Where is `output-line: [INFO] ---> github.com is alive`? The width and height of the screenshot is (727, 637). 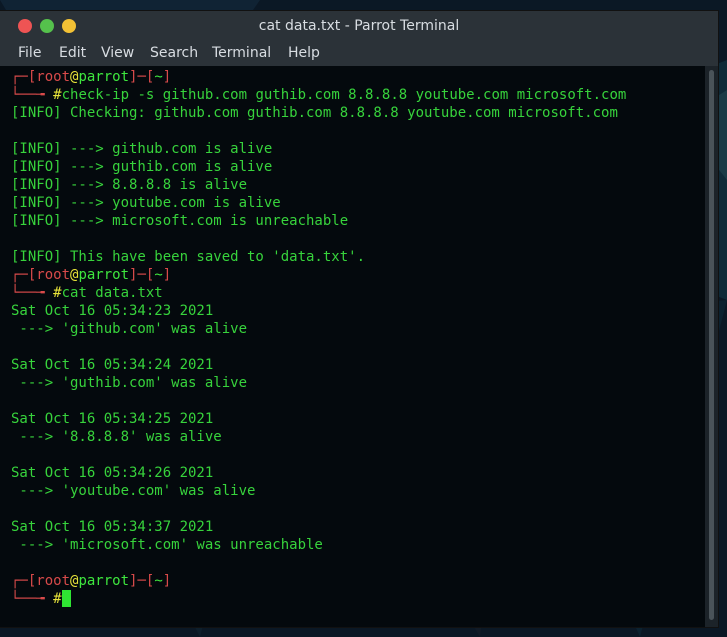
output-line: [INFO] ---> github.com is alive is located at coordinates (142, 149).